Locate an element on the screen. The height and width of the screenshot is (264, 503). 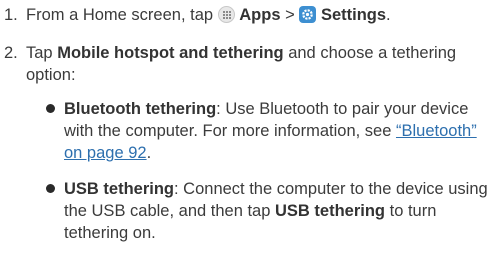
mobile-hotspot-label: Mobile hotspot and tethering is located at coordinates (170, 53).